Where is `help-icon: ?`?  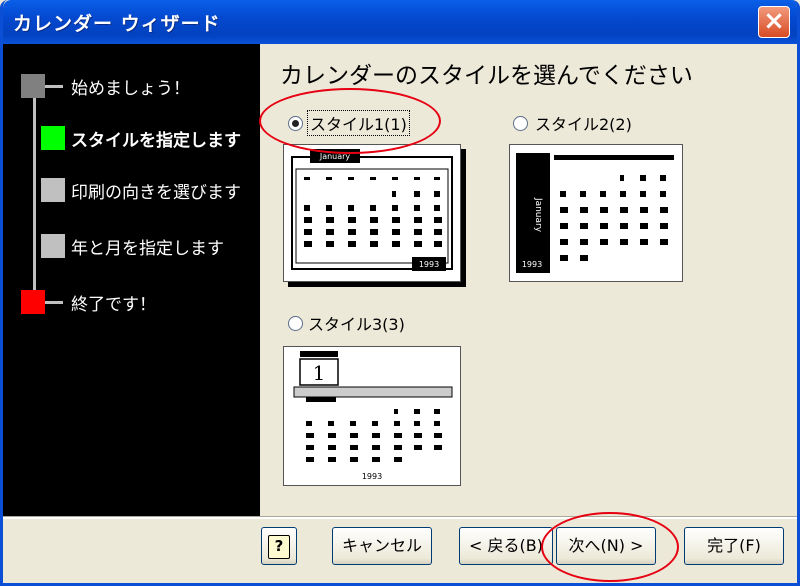 help-icon: ? is located at coordinates (279, 547).